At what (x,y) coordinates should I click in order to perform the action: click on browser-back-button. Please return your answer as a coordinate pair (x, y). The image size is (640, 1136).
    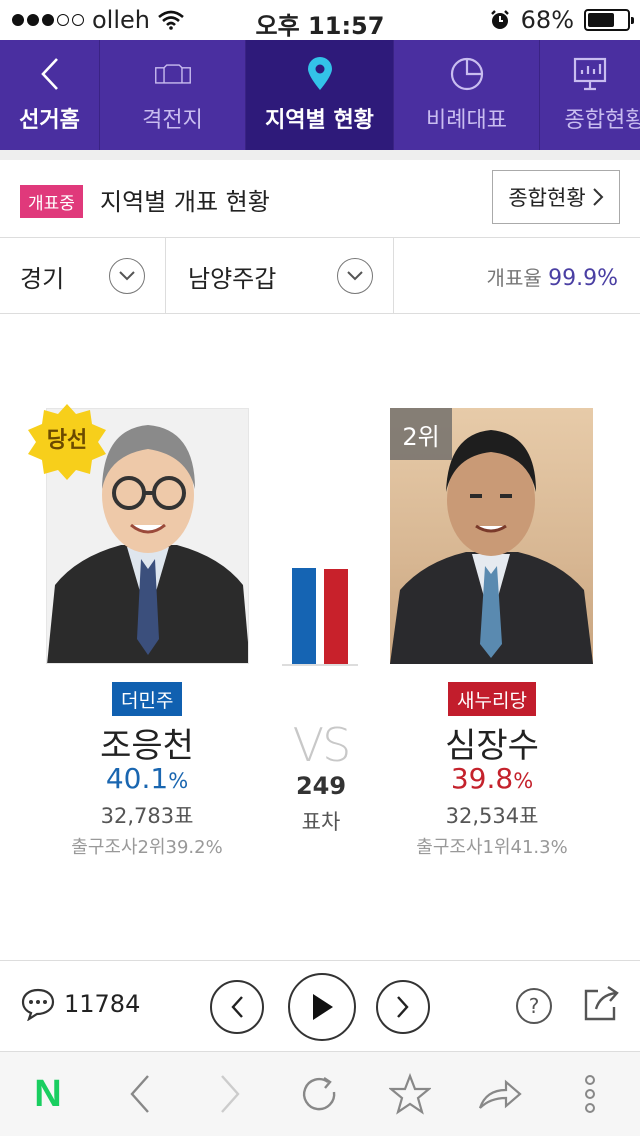
    Looking at the image, I should click on (140, 1094).